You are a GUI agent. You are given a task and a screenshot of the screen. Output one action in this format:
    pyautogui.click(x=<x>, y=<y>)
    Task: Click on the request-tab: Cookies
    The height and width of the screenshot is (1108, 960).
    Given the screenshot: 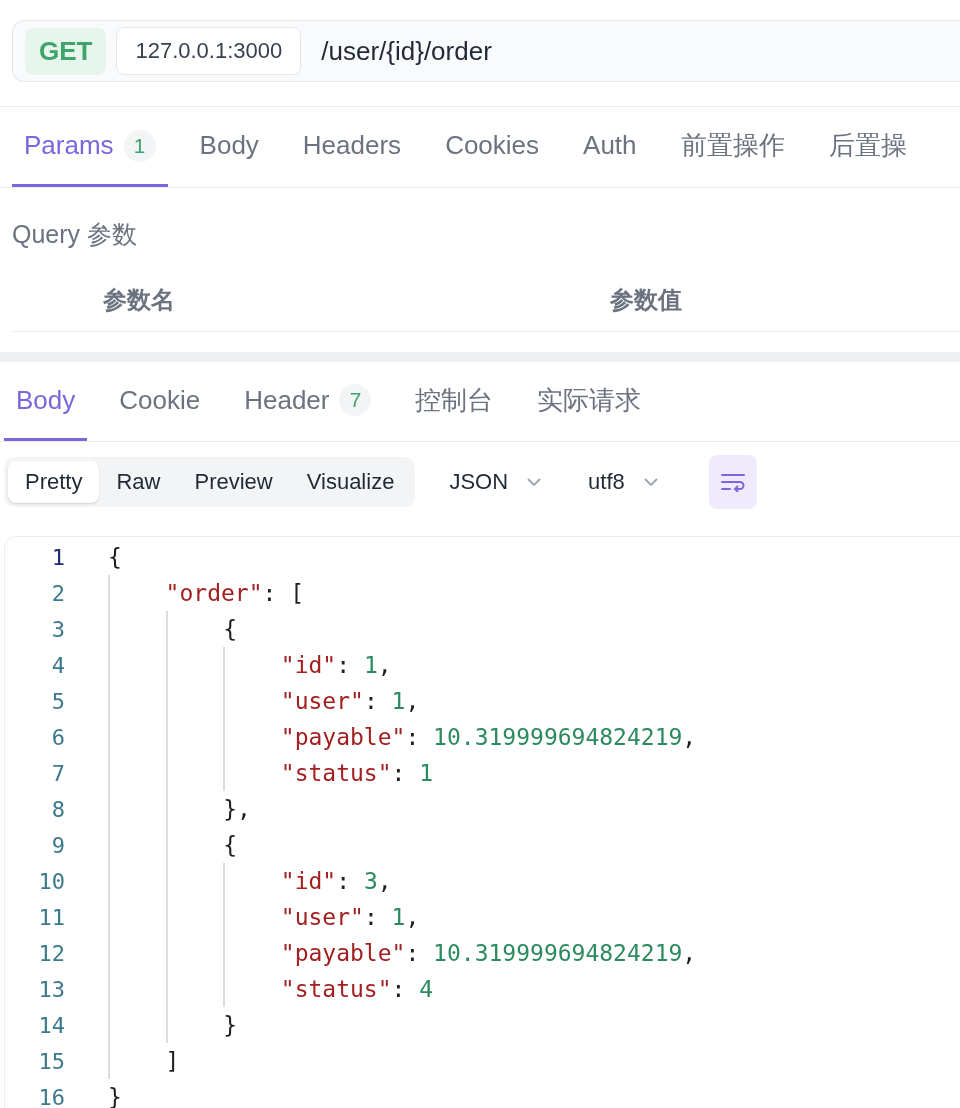 What is the action you would take?
    pyautogui.click(x=492, y=147)
    